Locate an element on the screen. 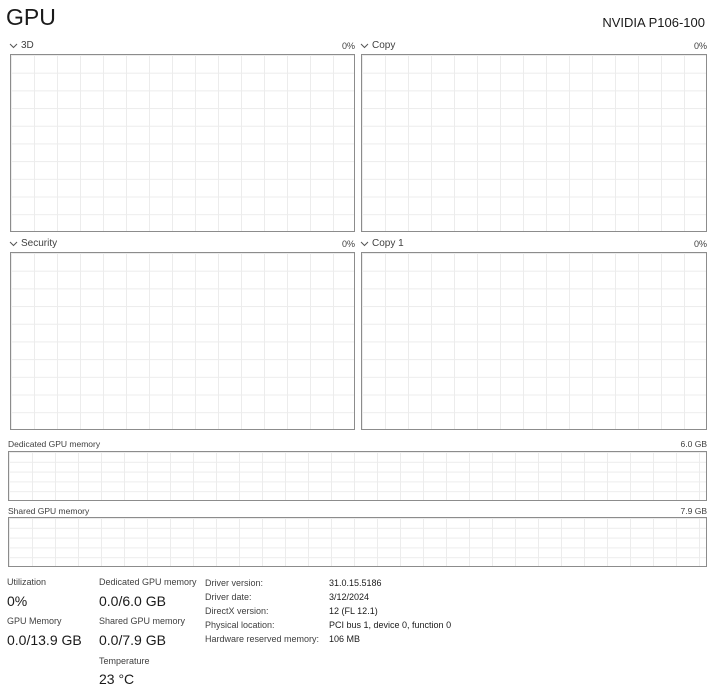 This screenshot has height=700, width=727. engine-label: 3D is located at coordinates (27, 45).